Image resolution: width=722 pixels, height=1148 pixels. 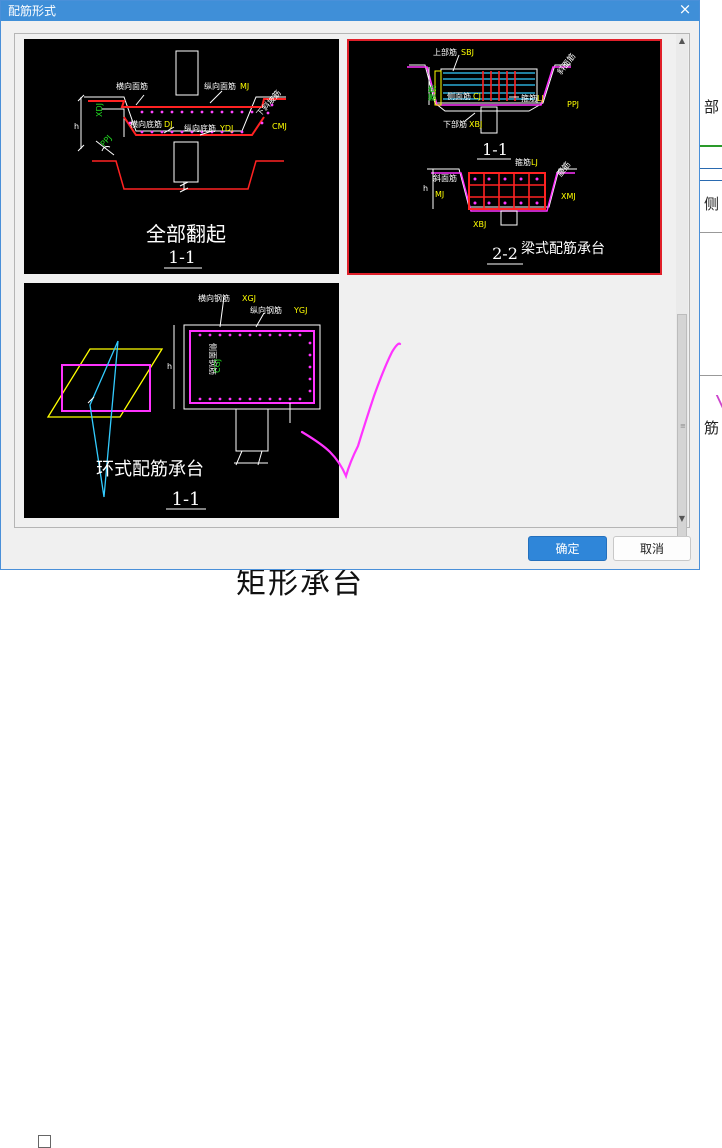 I want to click on label-transverse-face: 横向面筋, so click(x=132, y=86).